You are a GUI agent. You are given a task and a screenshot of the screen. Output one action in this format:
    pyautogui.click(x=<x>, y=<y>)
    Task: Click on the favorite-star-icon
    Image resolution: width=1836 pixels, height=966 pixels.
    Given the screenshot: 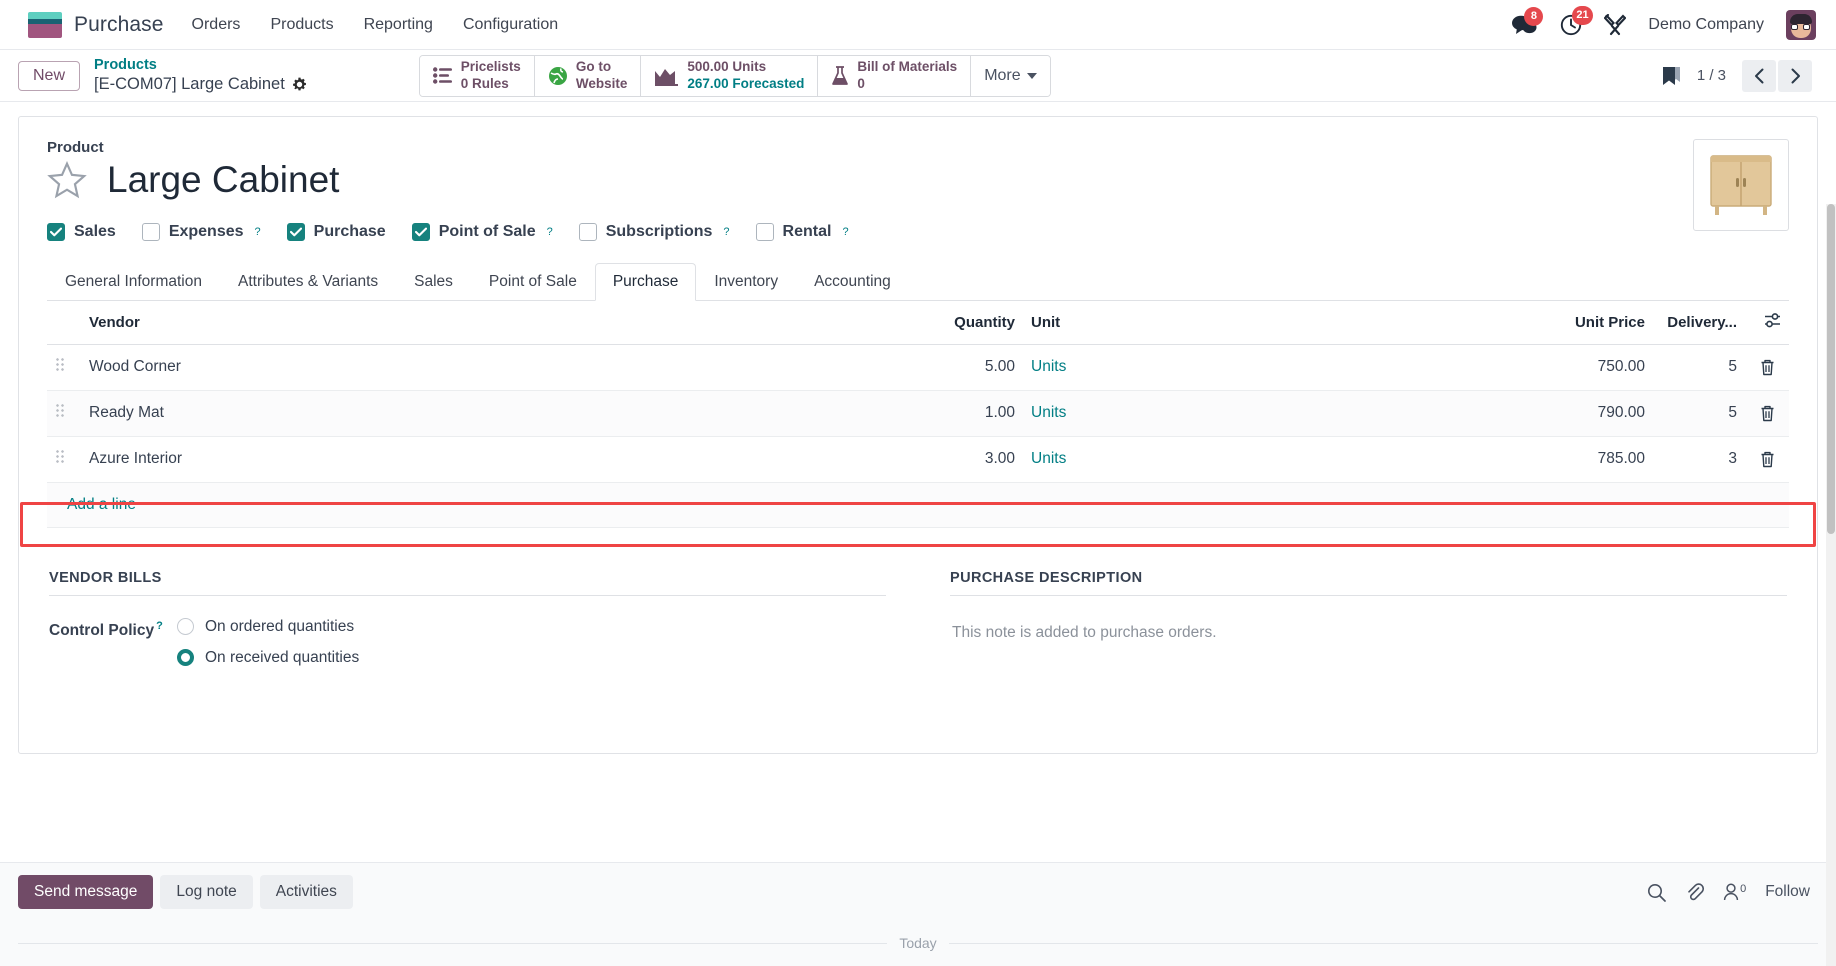 What is the action you would take?
    pyautogui.click(x=67, y=180)
    